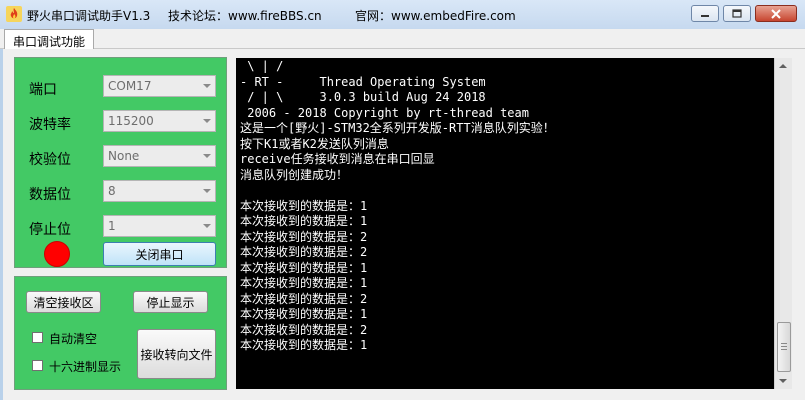 The image size is (805, 400). I want to click on scroll-down-icon, so click(783, 381).